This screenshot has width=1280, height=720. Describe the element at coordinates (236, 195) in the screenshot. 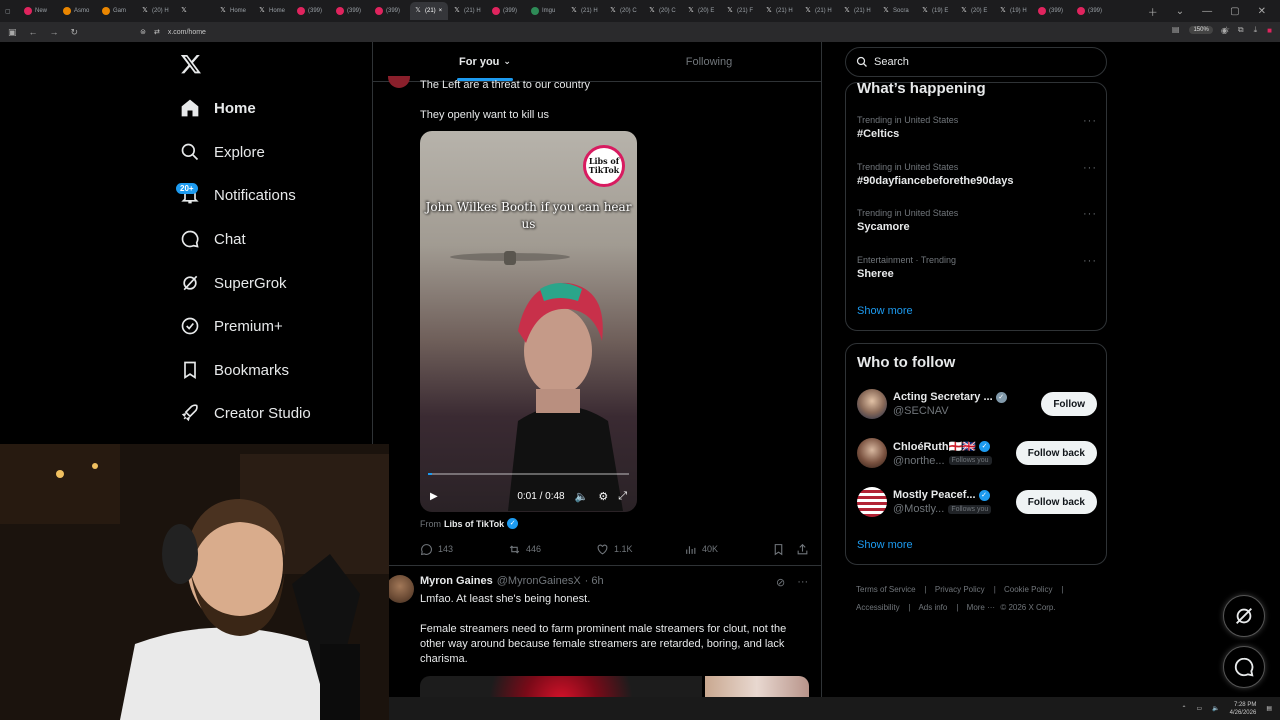

I see `nav-notifications: 20+ Notifications` at that location.